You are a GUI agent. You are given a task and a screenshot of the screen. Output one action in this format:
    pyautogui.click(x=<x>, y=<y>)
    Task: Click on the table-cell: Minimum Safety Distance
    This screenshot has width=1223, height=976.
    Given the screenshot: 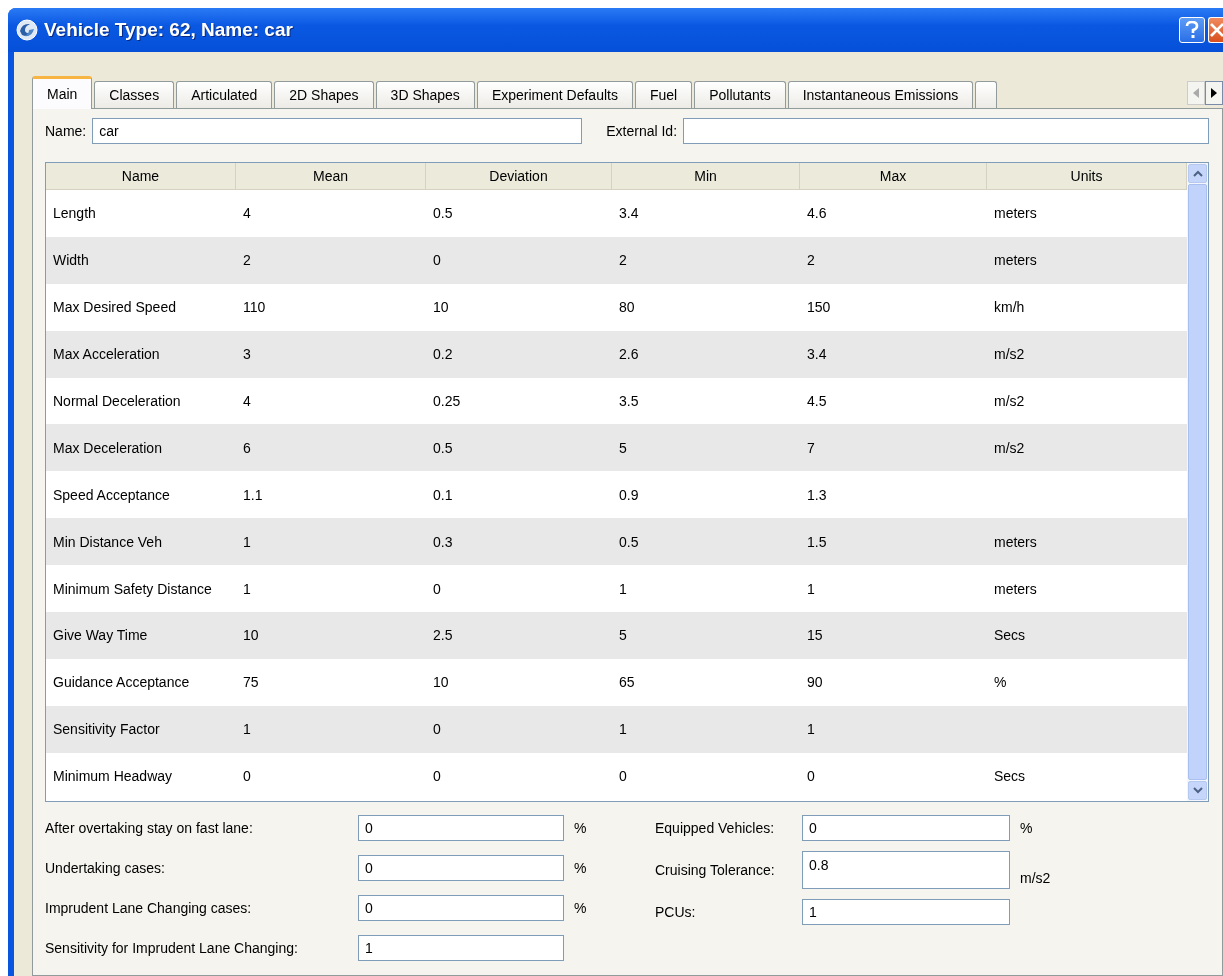 What is the action you would take?
    pyautogui.click(x=132, y=588)
    